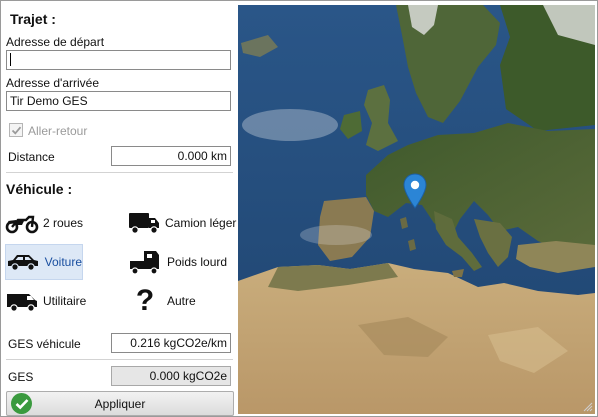  Describe the element at coordinates (33, 19) in the screenshot. I see `trajet-title: Trajet :` at that location.